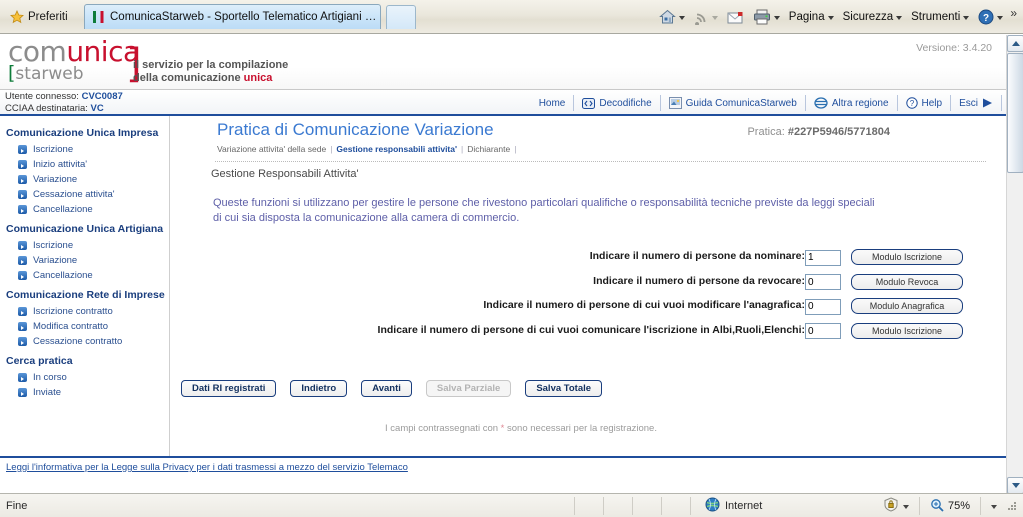  I want to click on nav-home: Home, so click(553, 103).